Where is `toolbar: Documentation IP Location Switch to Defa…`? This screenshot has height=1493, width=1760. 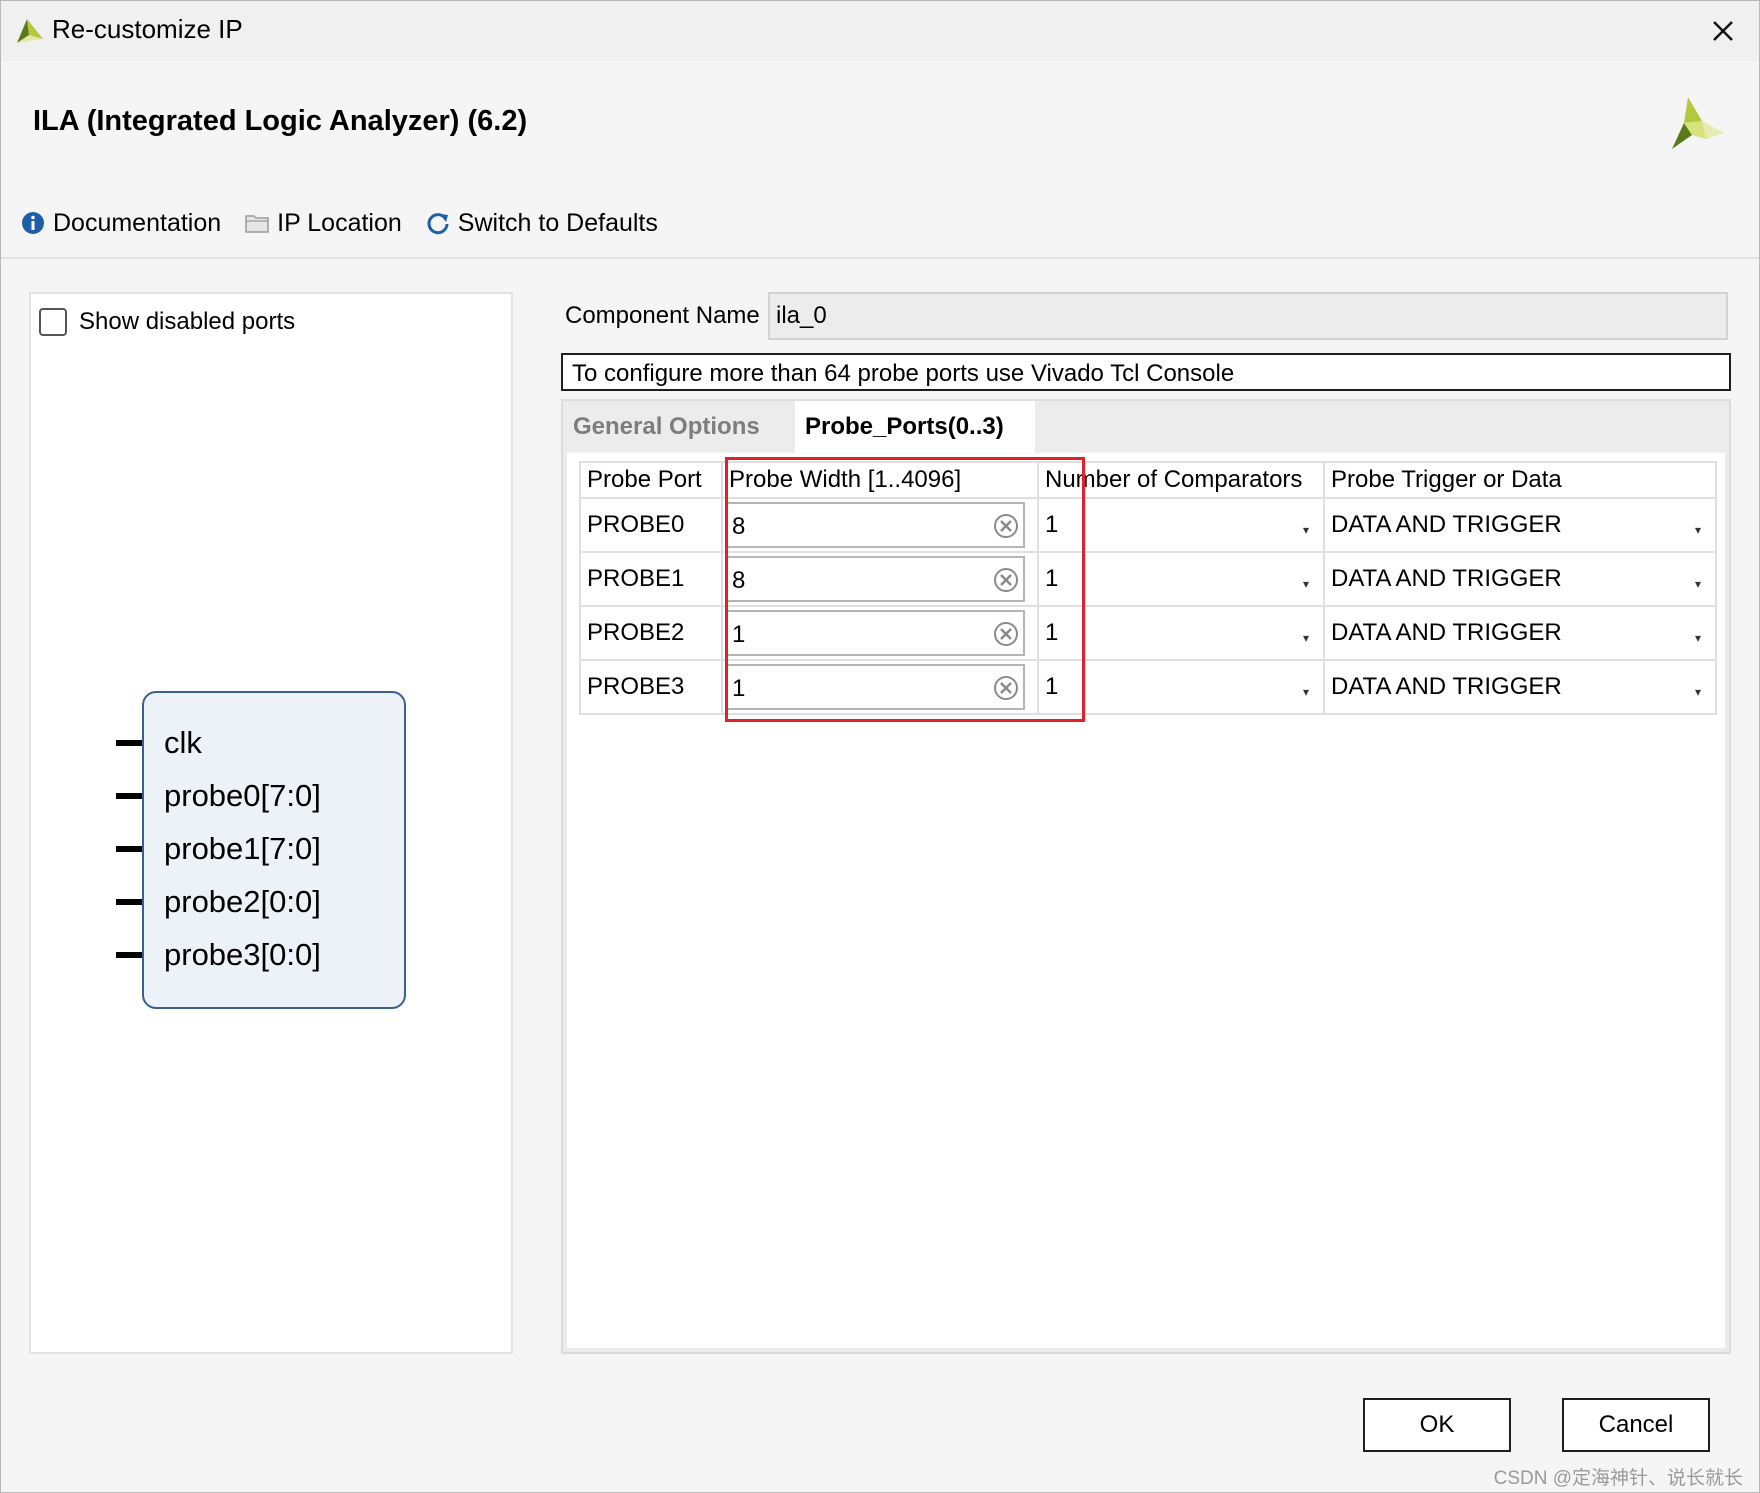 toolbar: Documentation IP Location Switch to Defa… is located at coordinates (351, 223).